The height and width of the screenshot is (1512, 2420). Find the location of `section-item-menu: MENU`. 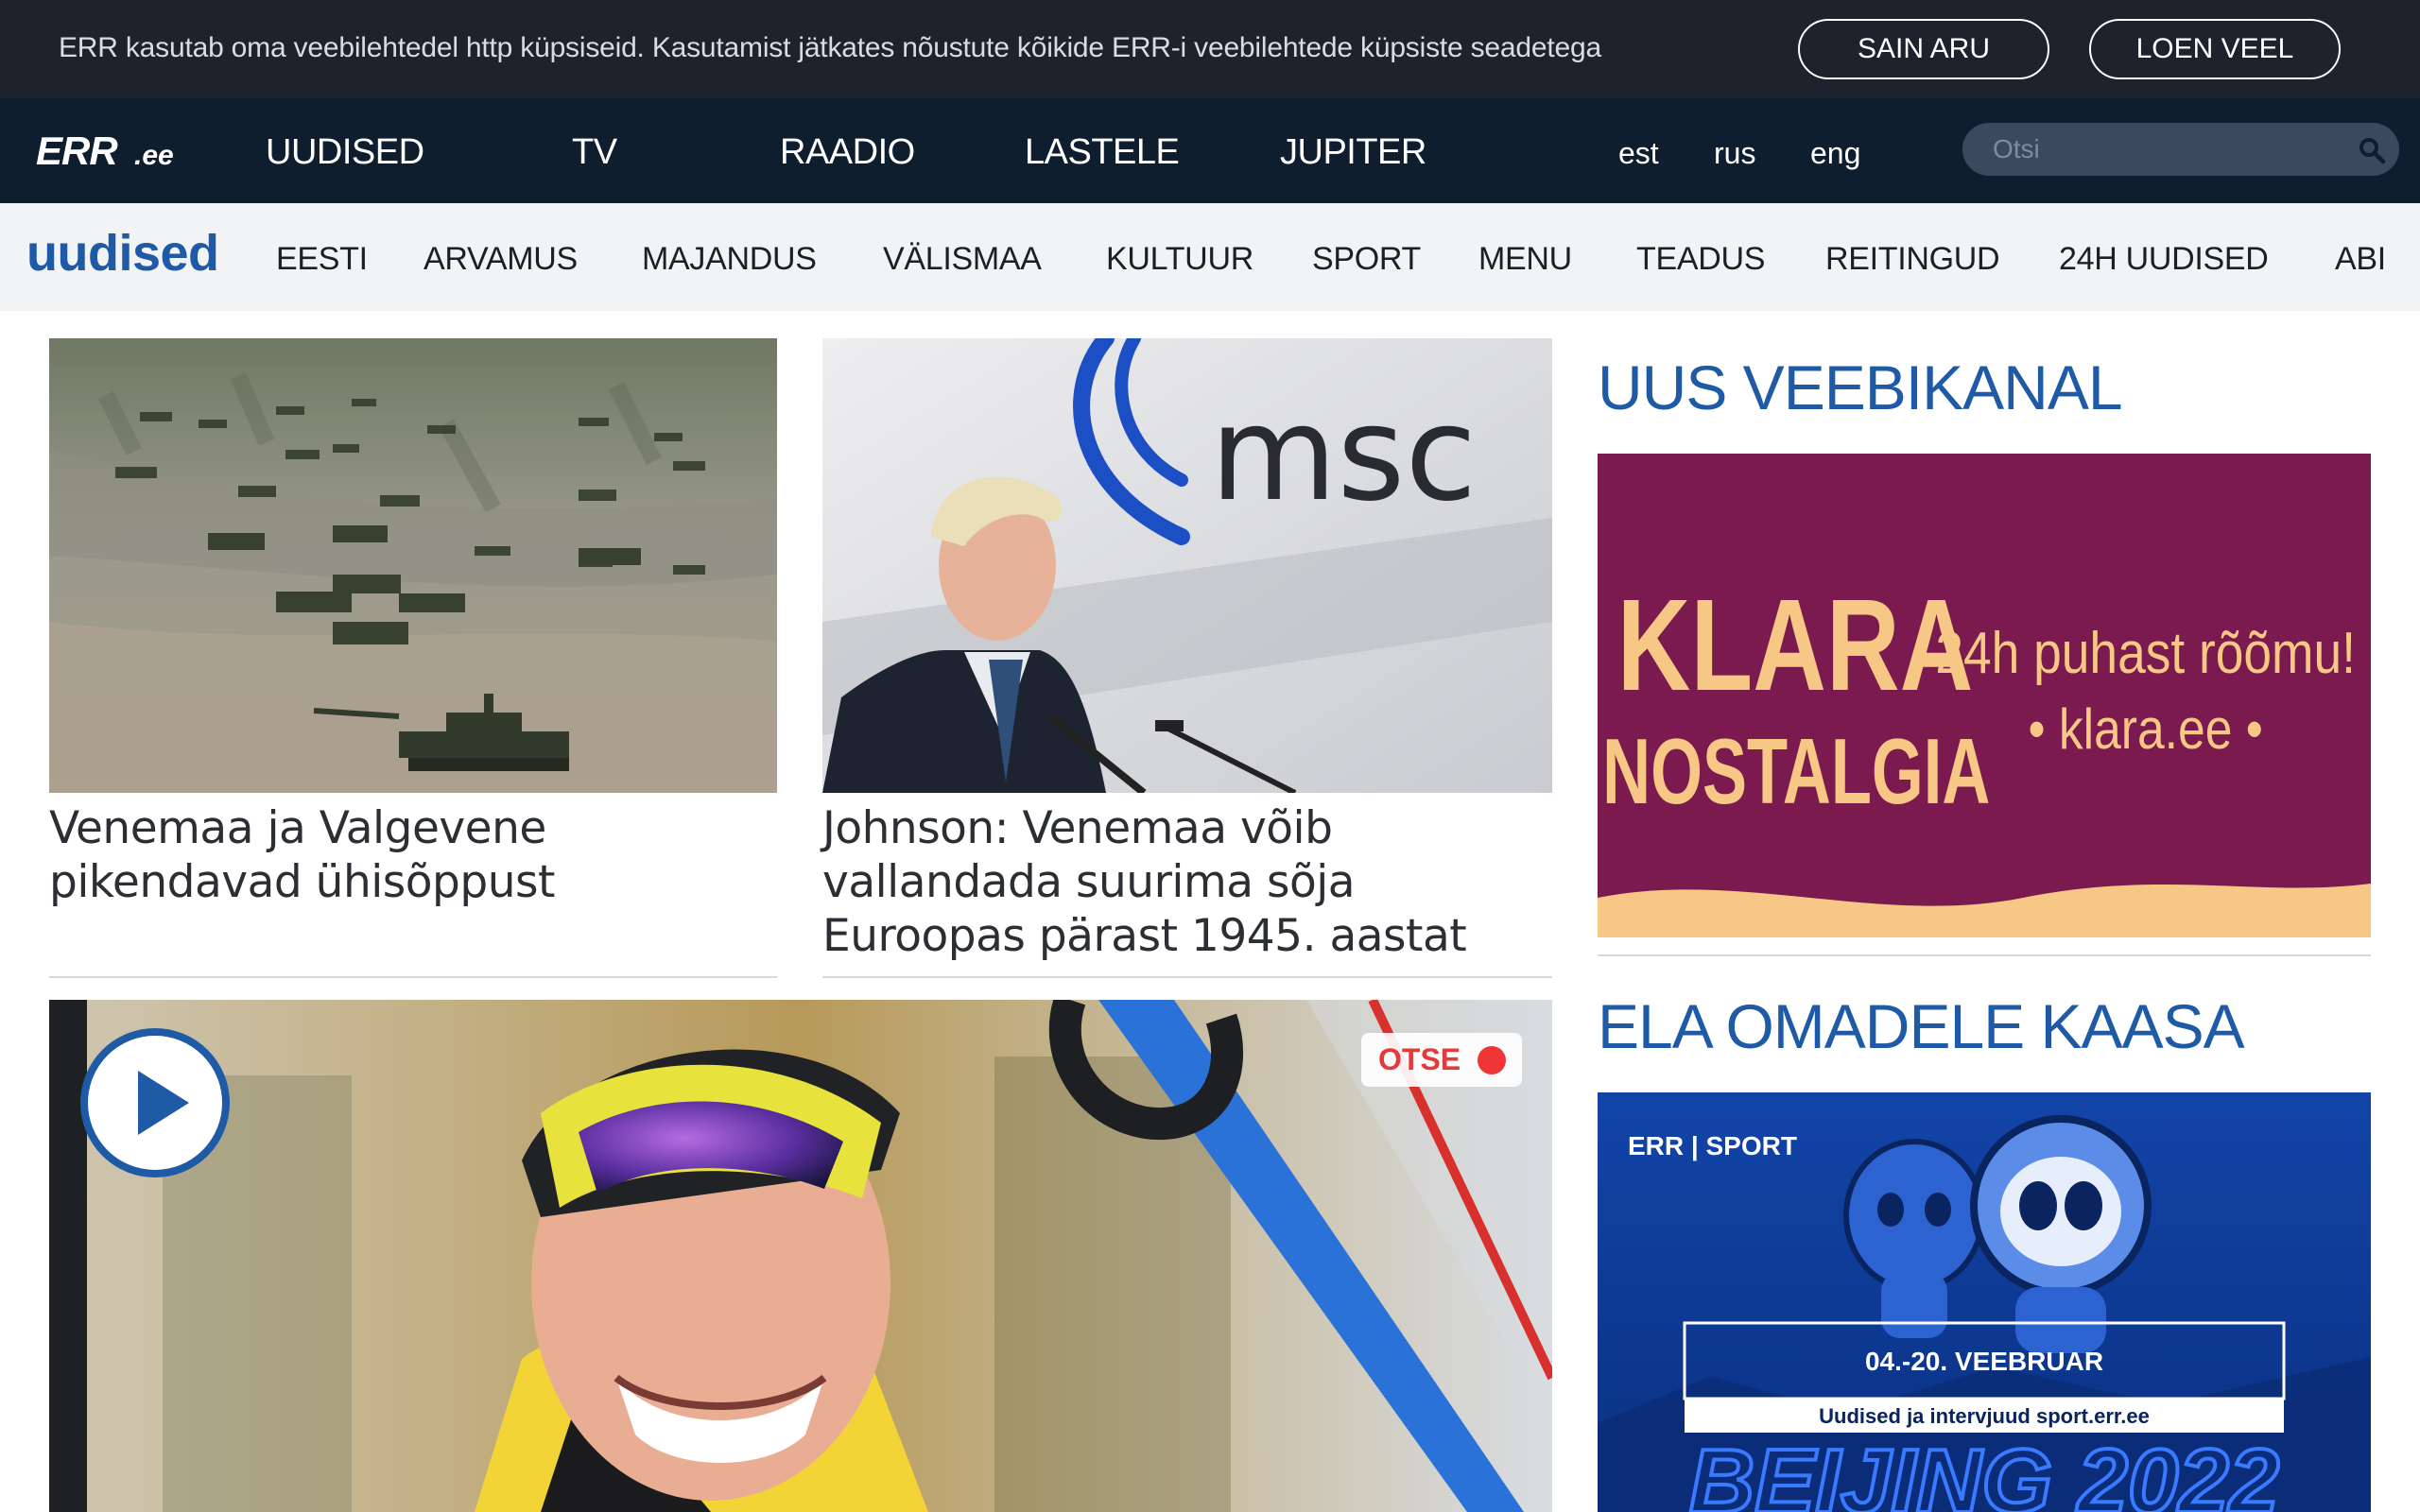

section-item-menu: MENU is located at coordinates (1525, 259).